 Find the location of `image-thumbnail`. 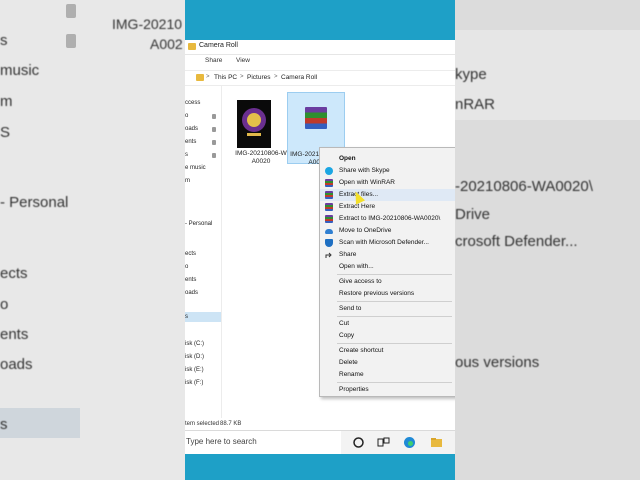

image-thumbnail is located at coordinates (254, 124).